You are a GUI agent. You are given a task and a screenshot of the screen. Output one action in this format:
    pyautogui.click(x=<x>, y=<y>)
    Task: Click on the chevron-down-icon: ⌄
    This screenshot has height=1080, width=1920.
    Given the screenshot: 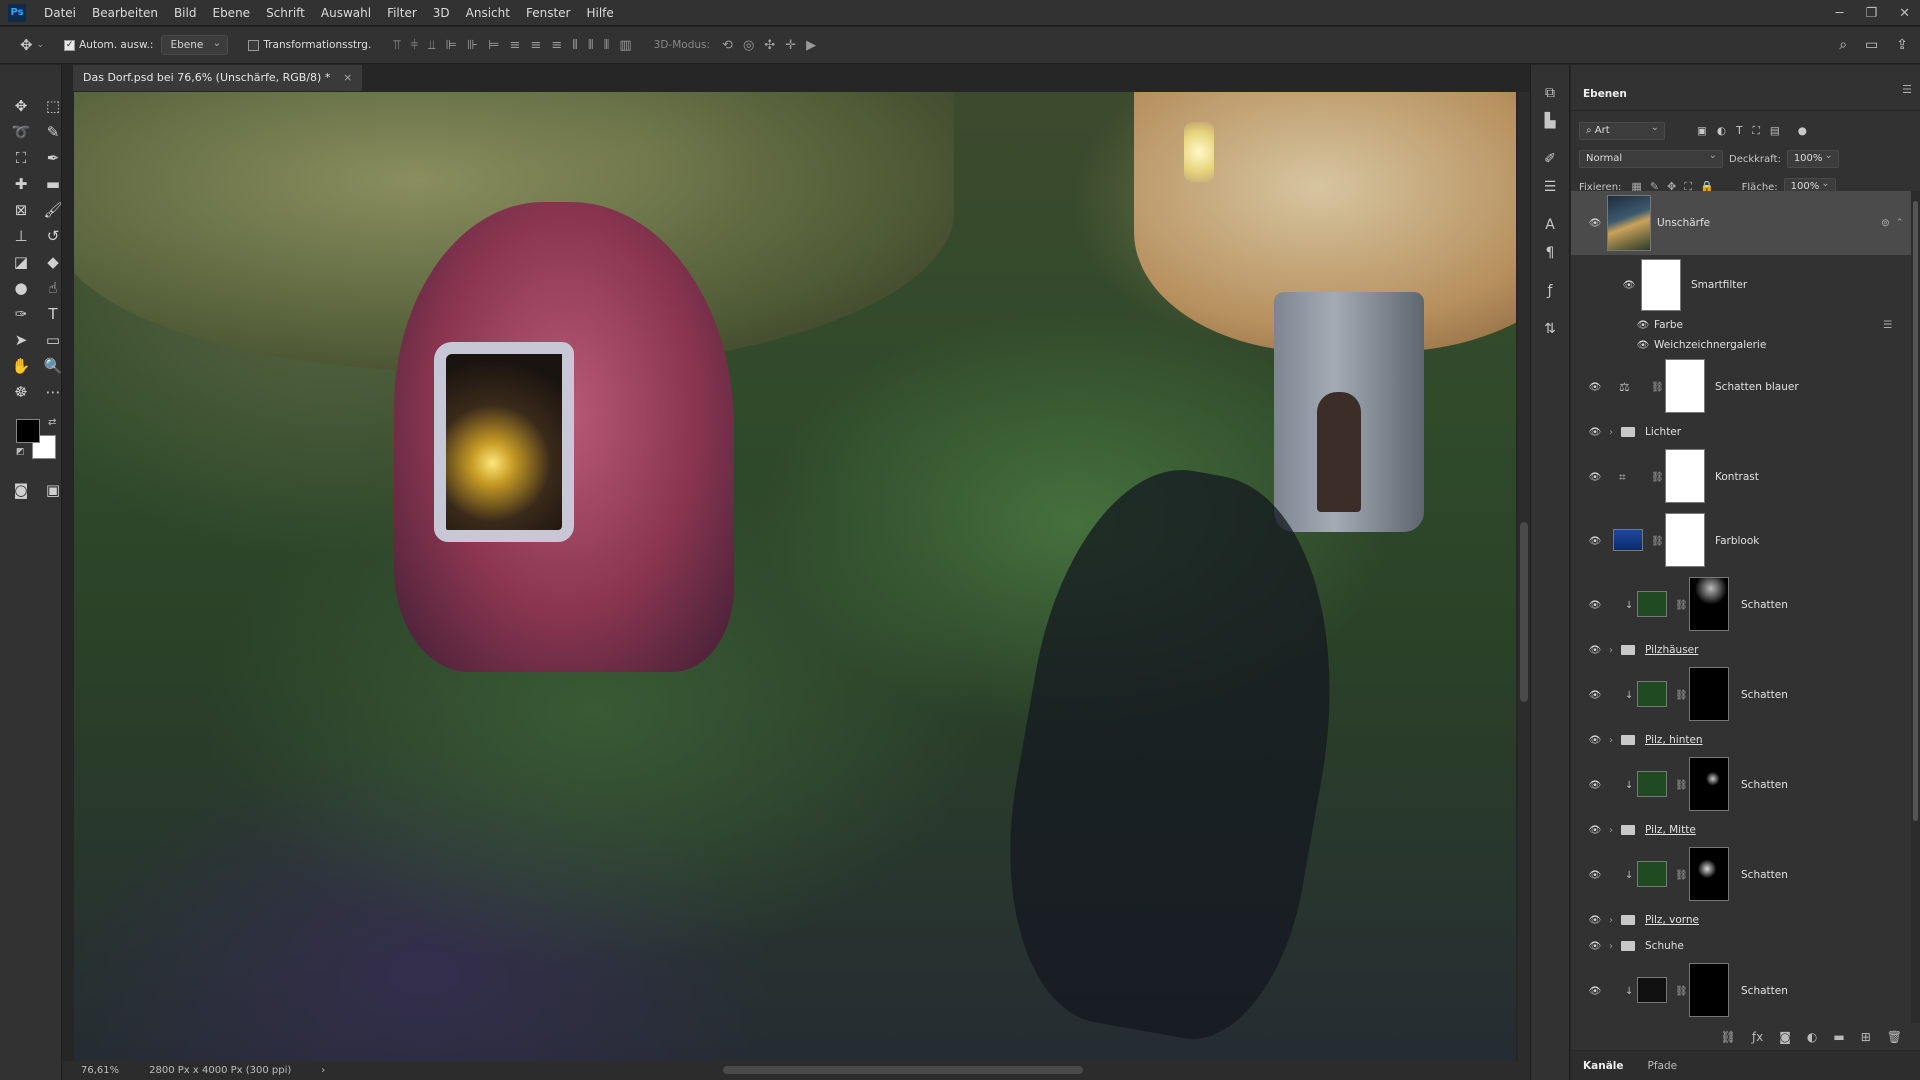 What is the action you would take?
    pyautogui.click(x=41, y=45)
    